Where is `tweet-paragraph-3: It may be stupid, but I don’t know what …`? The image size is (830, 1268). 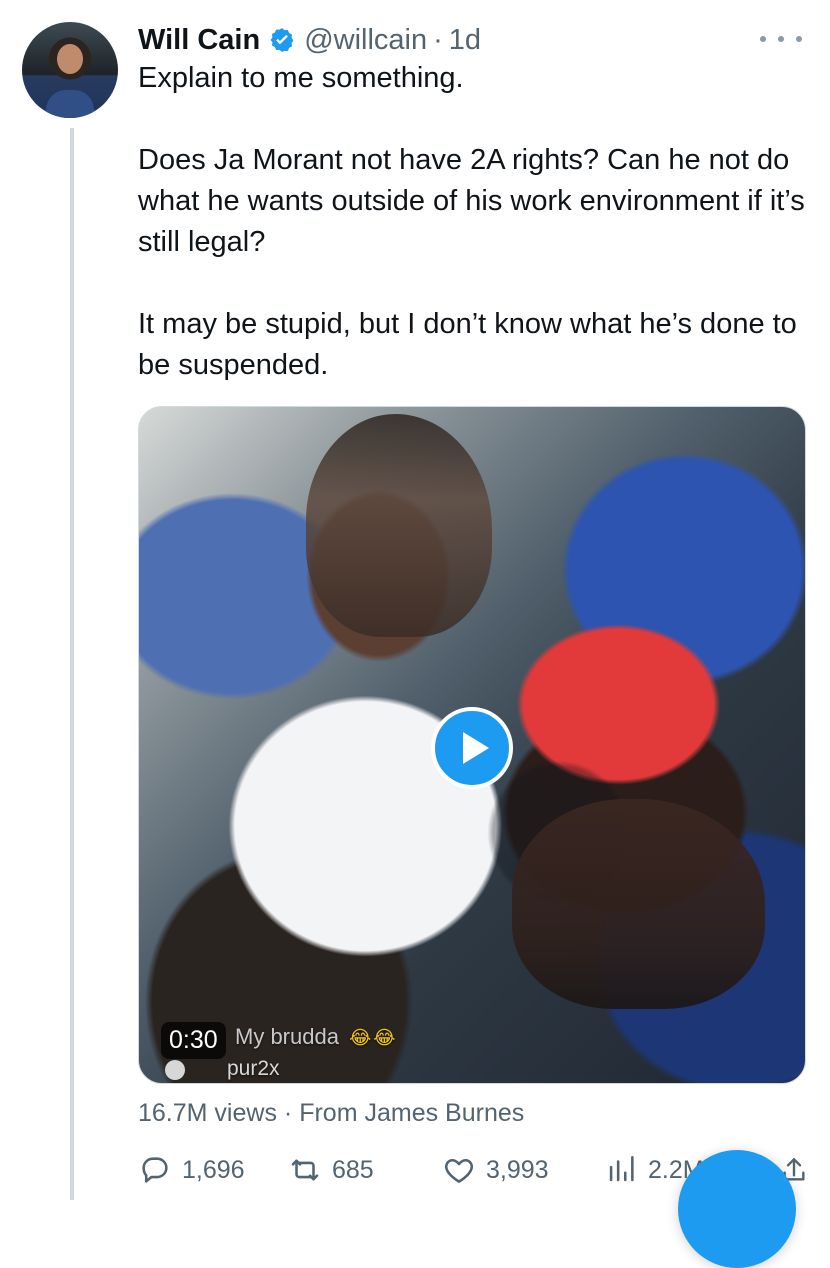 tweet-paragraph-3: It may be stupid, but I don’t know what … is located at coordinates (467, 344).